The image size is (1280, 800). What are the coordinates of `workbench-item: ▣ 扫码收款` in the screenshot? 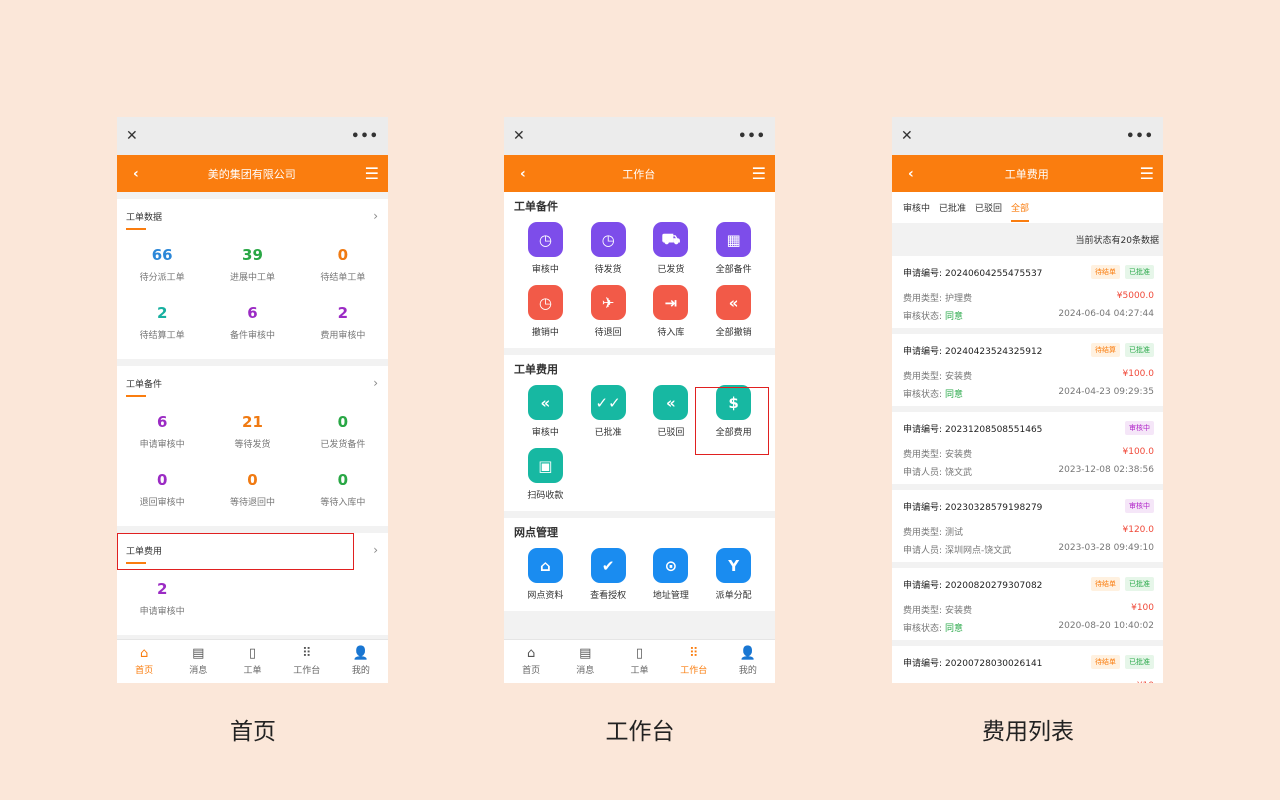 It's located at (545, 474).